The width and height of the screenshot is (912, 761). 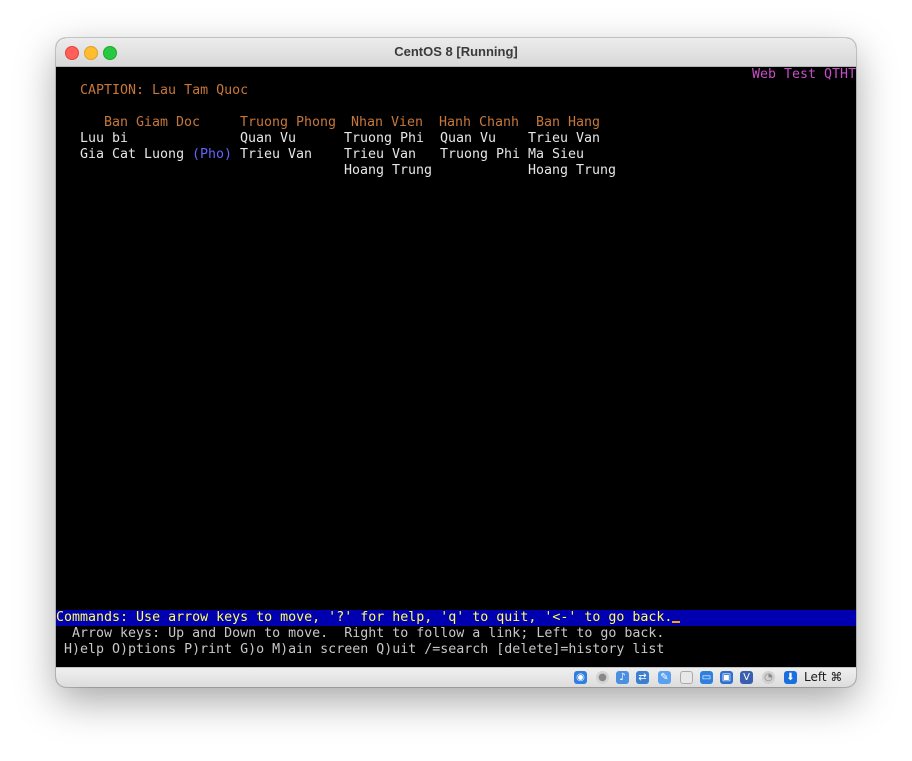 What do you see at coordinates (384, 138) in the screenshot?
I see `cell-nhan-vien-1: Truong Phi` at bounding box center [384, 138].